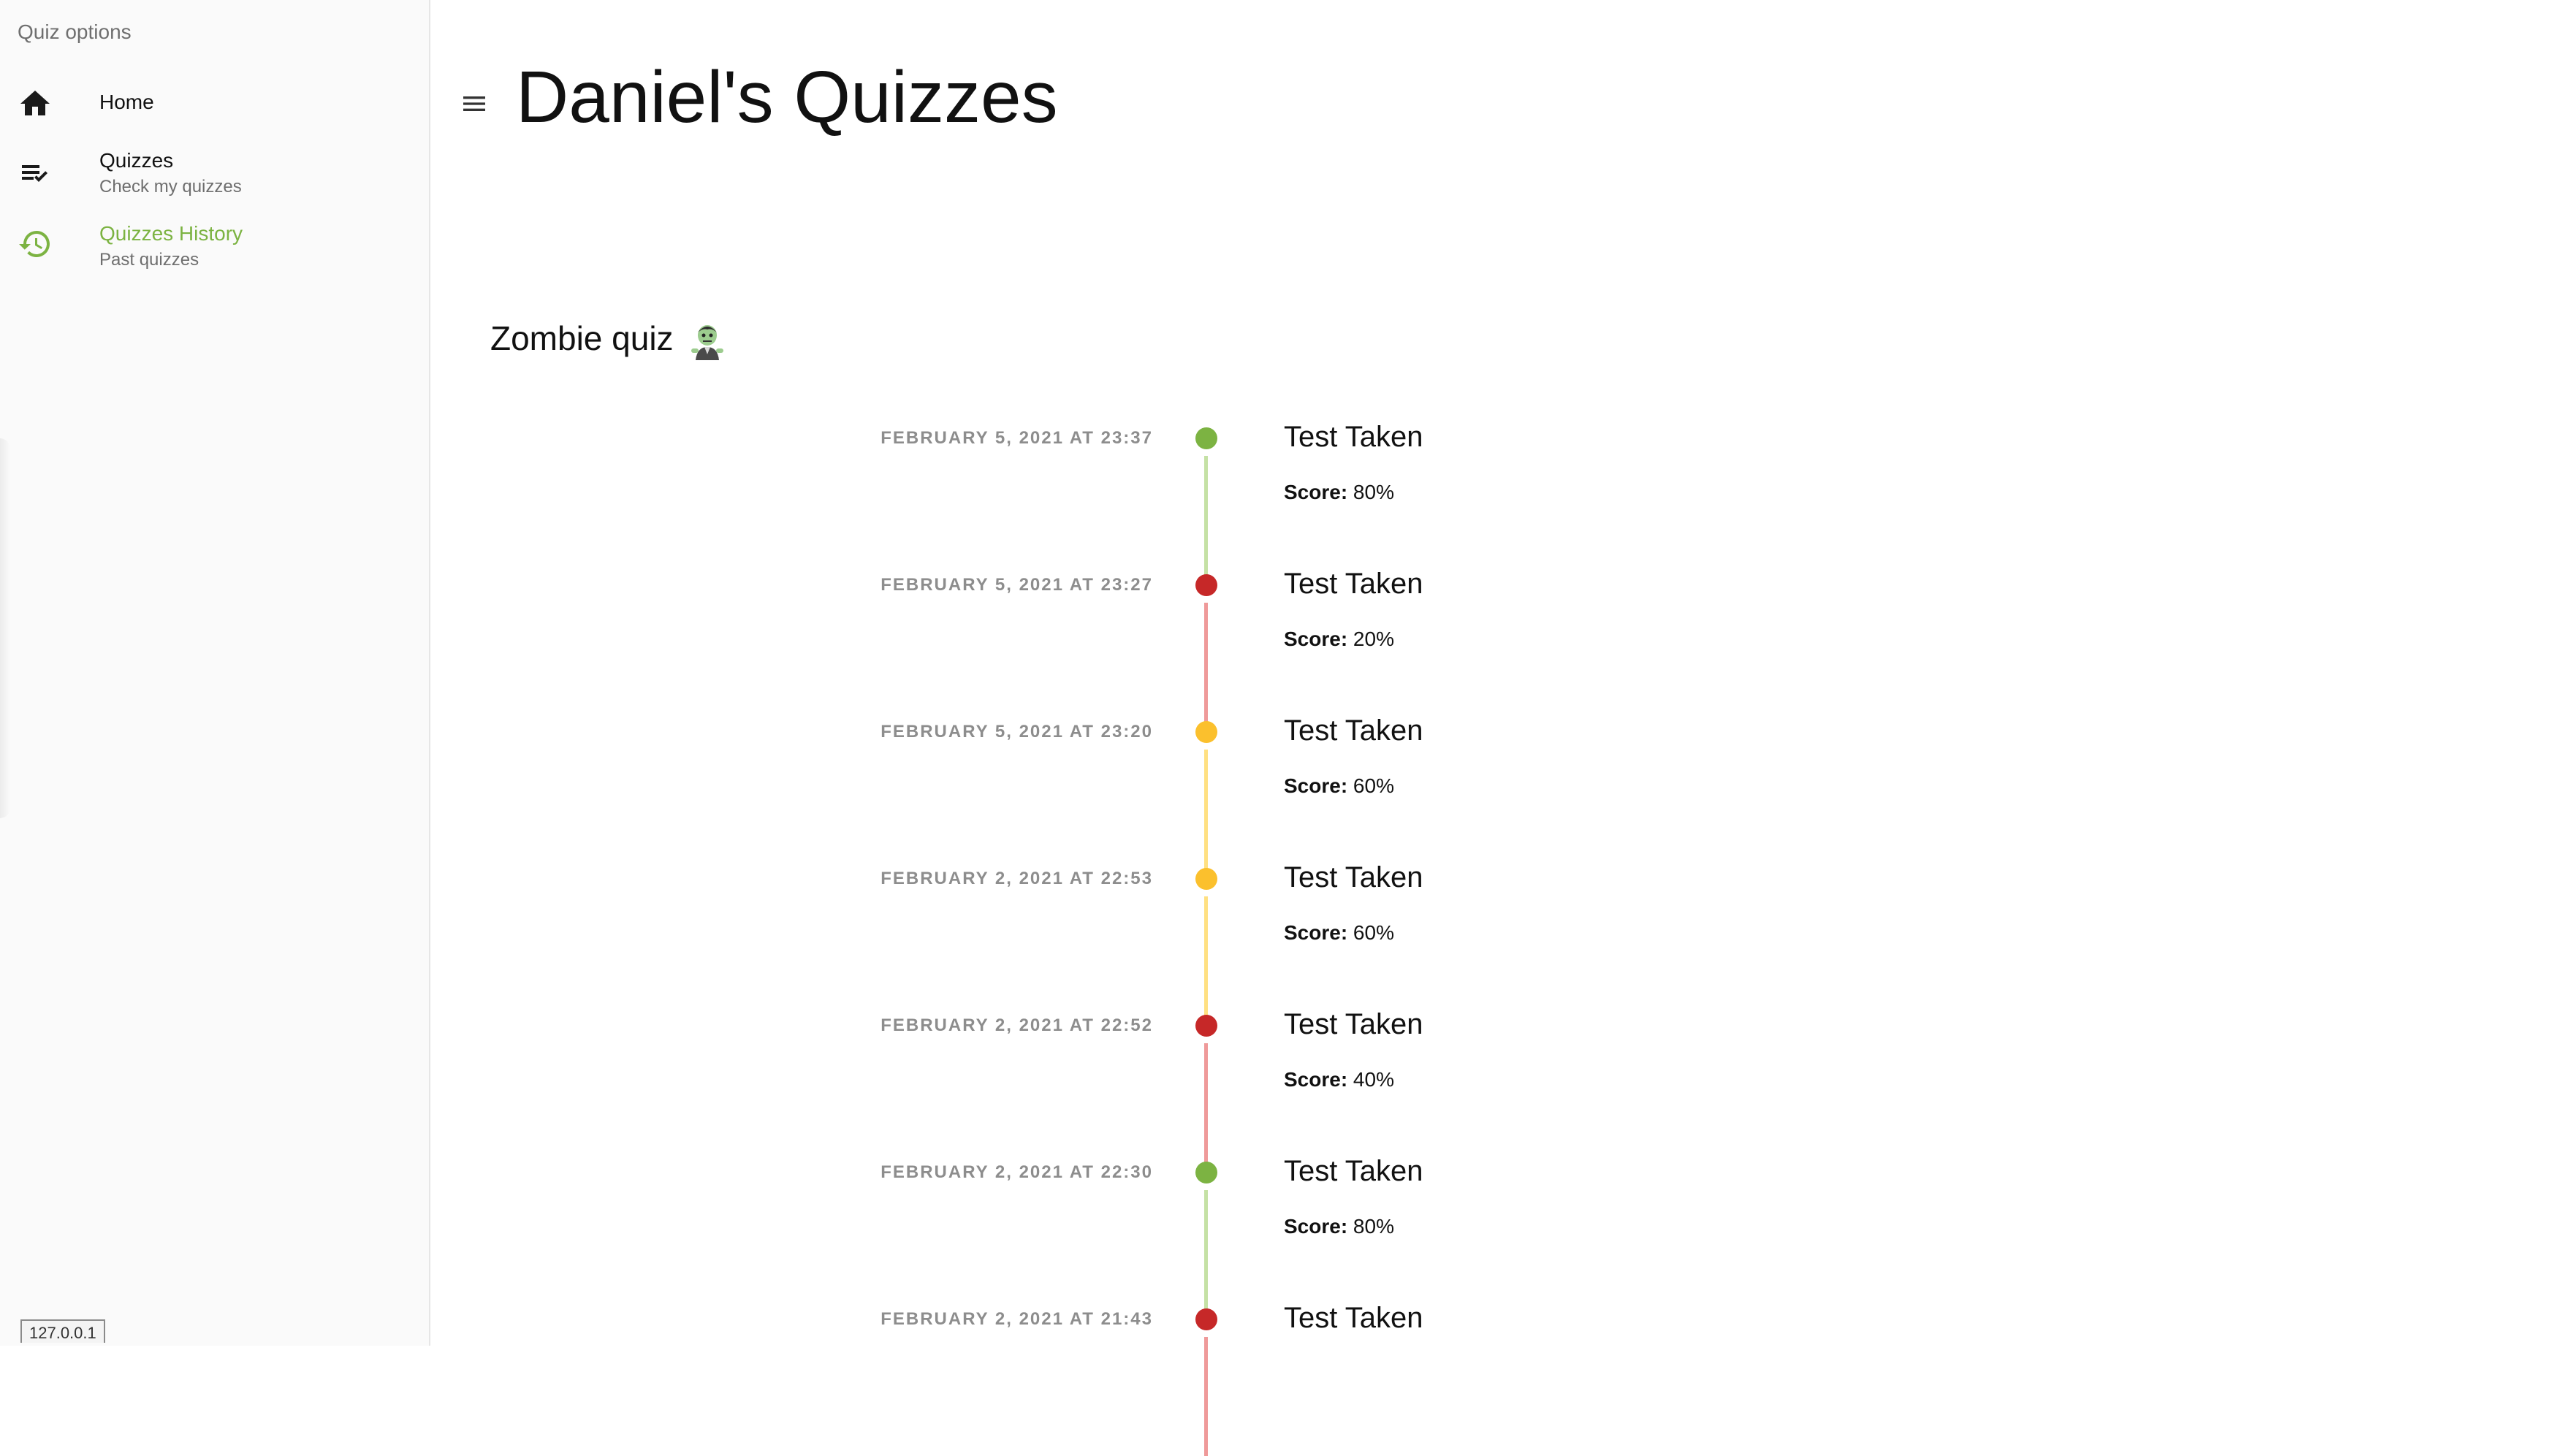 Image resolution: width=2556 pixels, height=1456 pixels. I want to click on timeline-date: FEBRUARY 2, 2021 AT 22:52, so click(1016, 1025).